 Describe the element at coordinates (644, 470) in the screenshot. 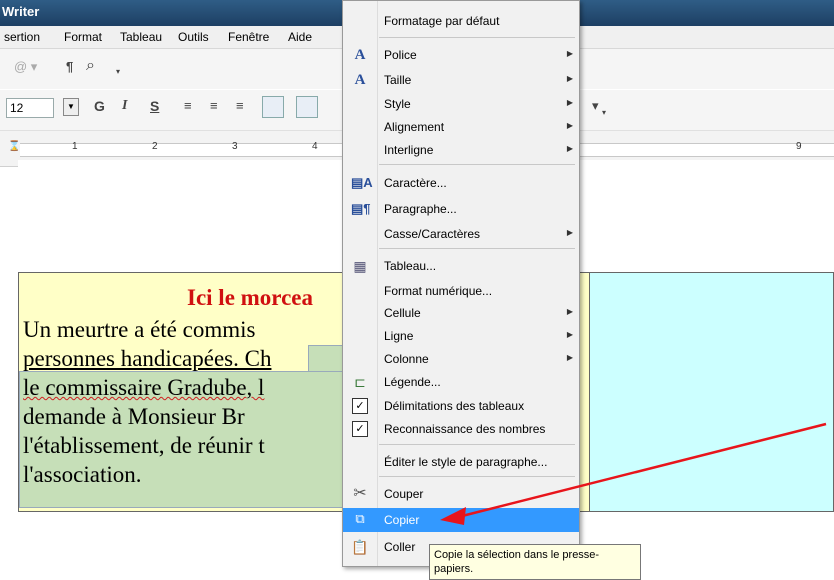

I see `arrow-line` at that location.